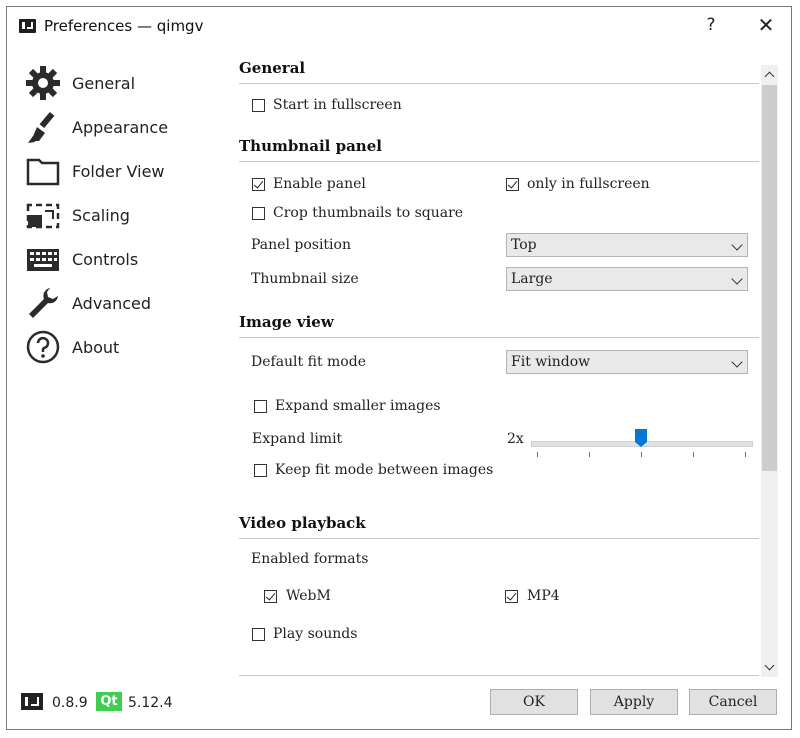 This screenshot has width=800, height=738. I want to click on expand-limit-label: Expand limit, so click(297, 439).